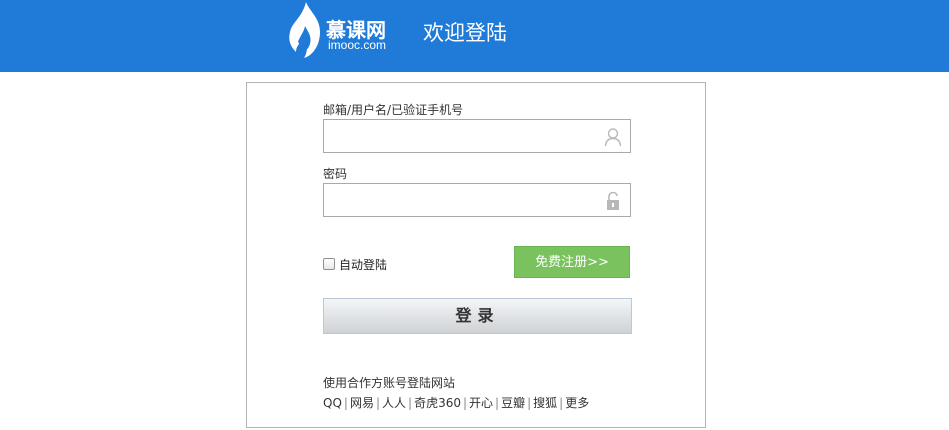  Describe the element at coordinates (363, 264) in the screenshot. I see `auto-login-label: 自动登陆` at that location.